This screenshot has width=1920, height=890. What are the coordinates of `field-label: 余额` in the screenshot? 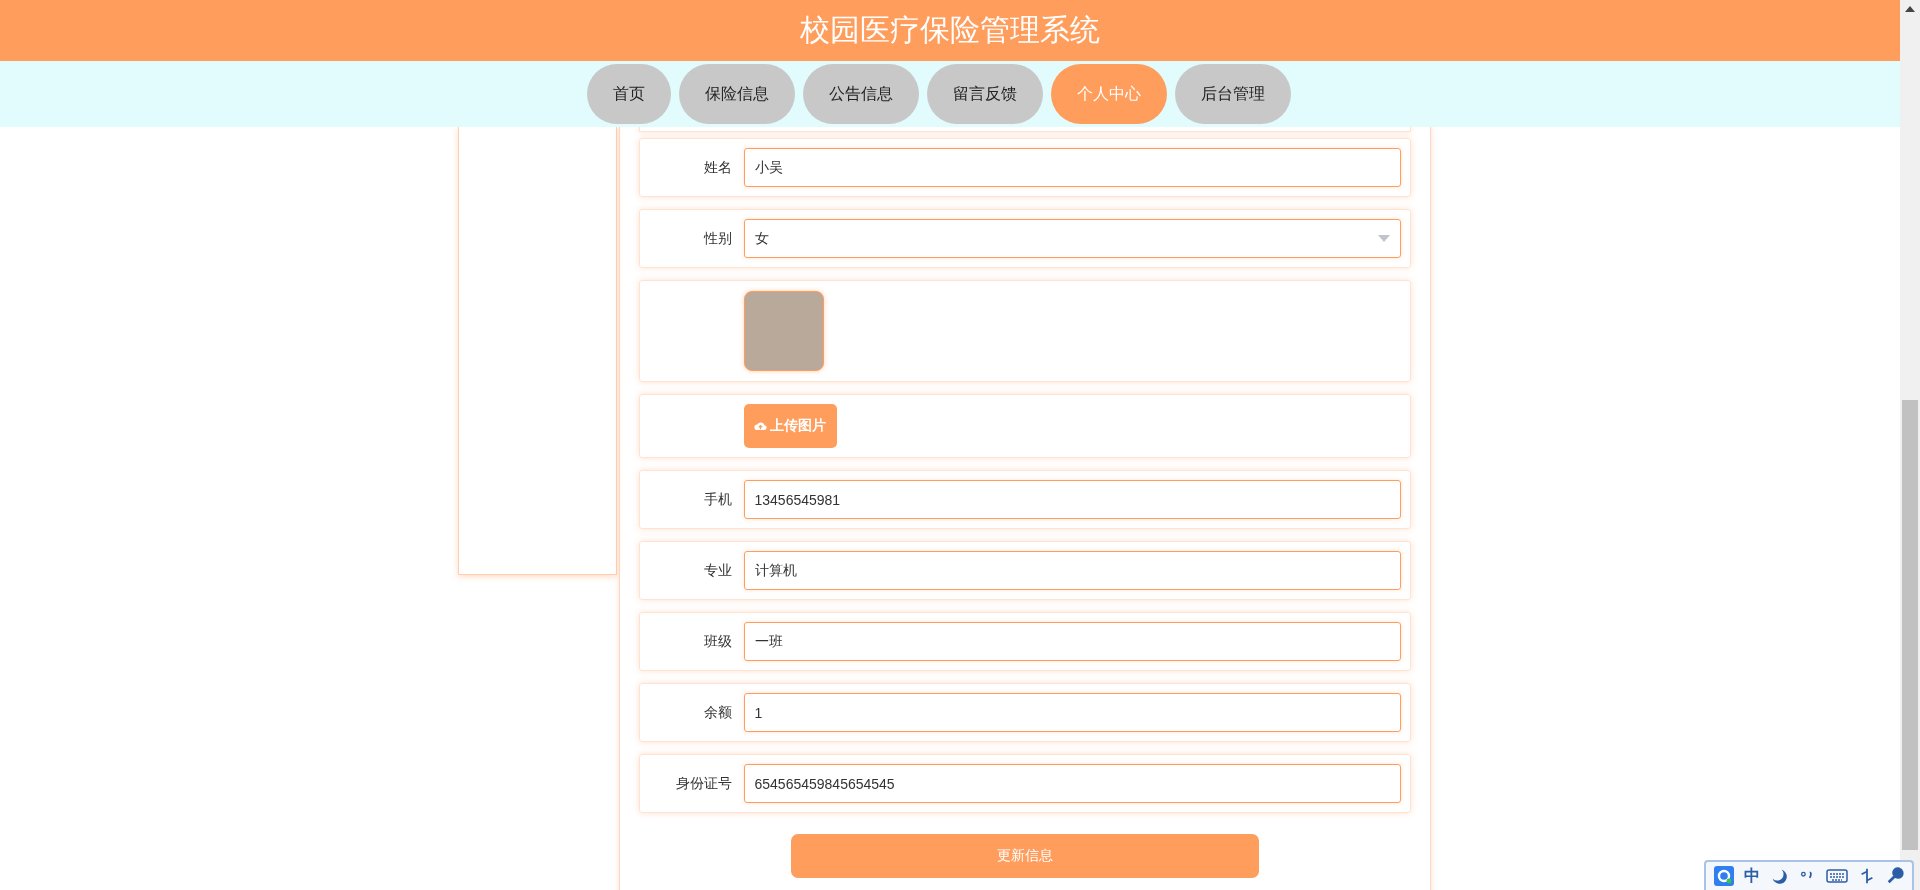 It's located at (717, 712).